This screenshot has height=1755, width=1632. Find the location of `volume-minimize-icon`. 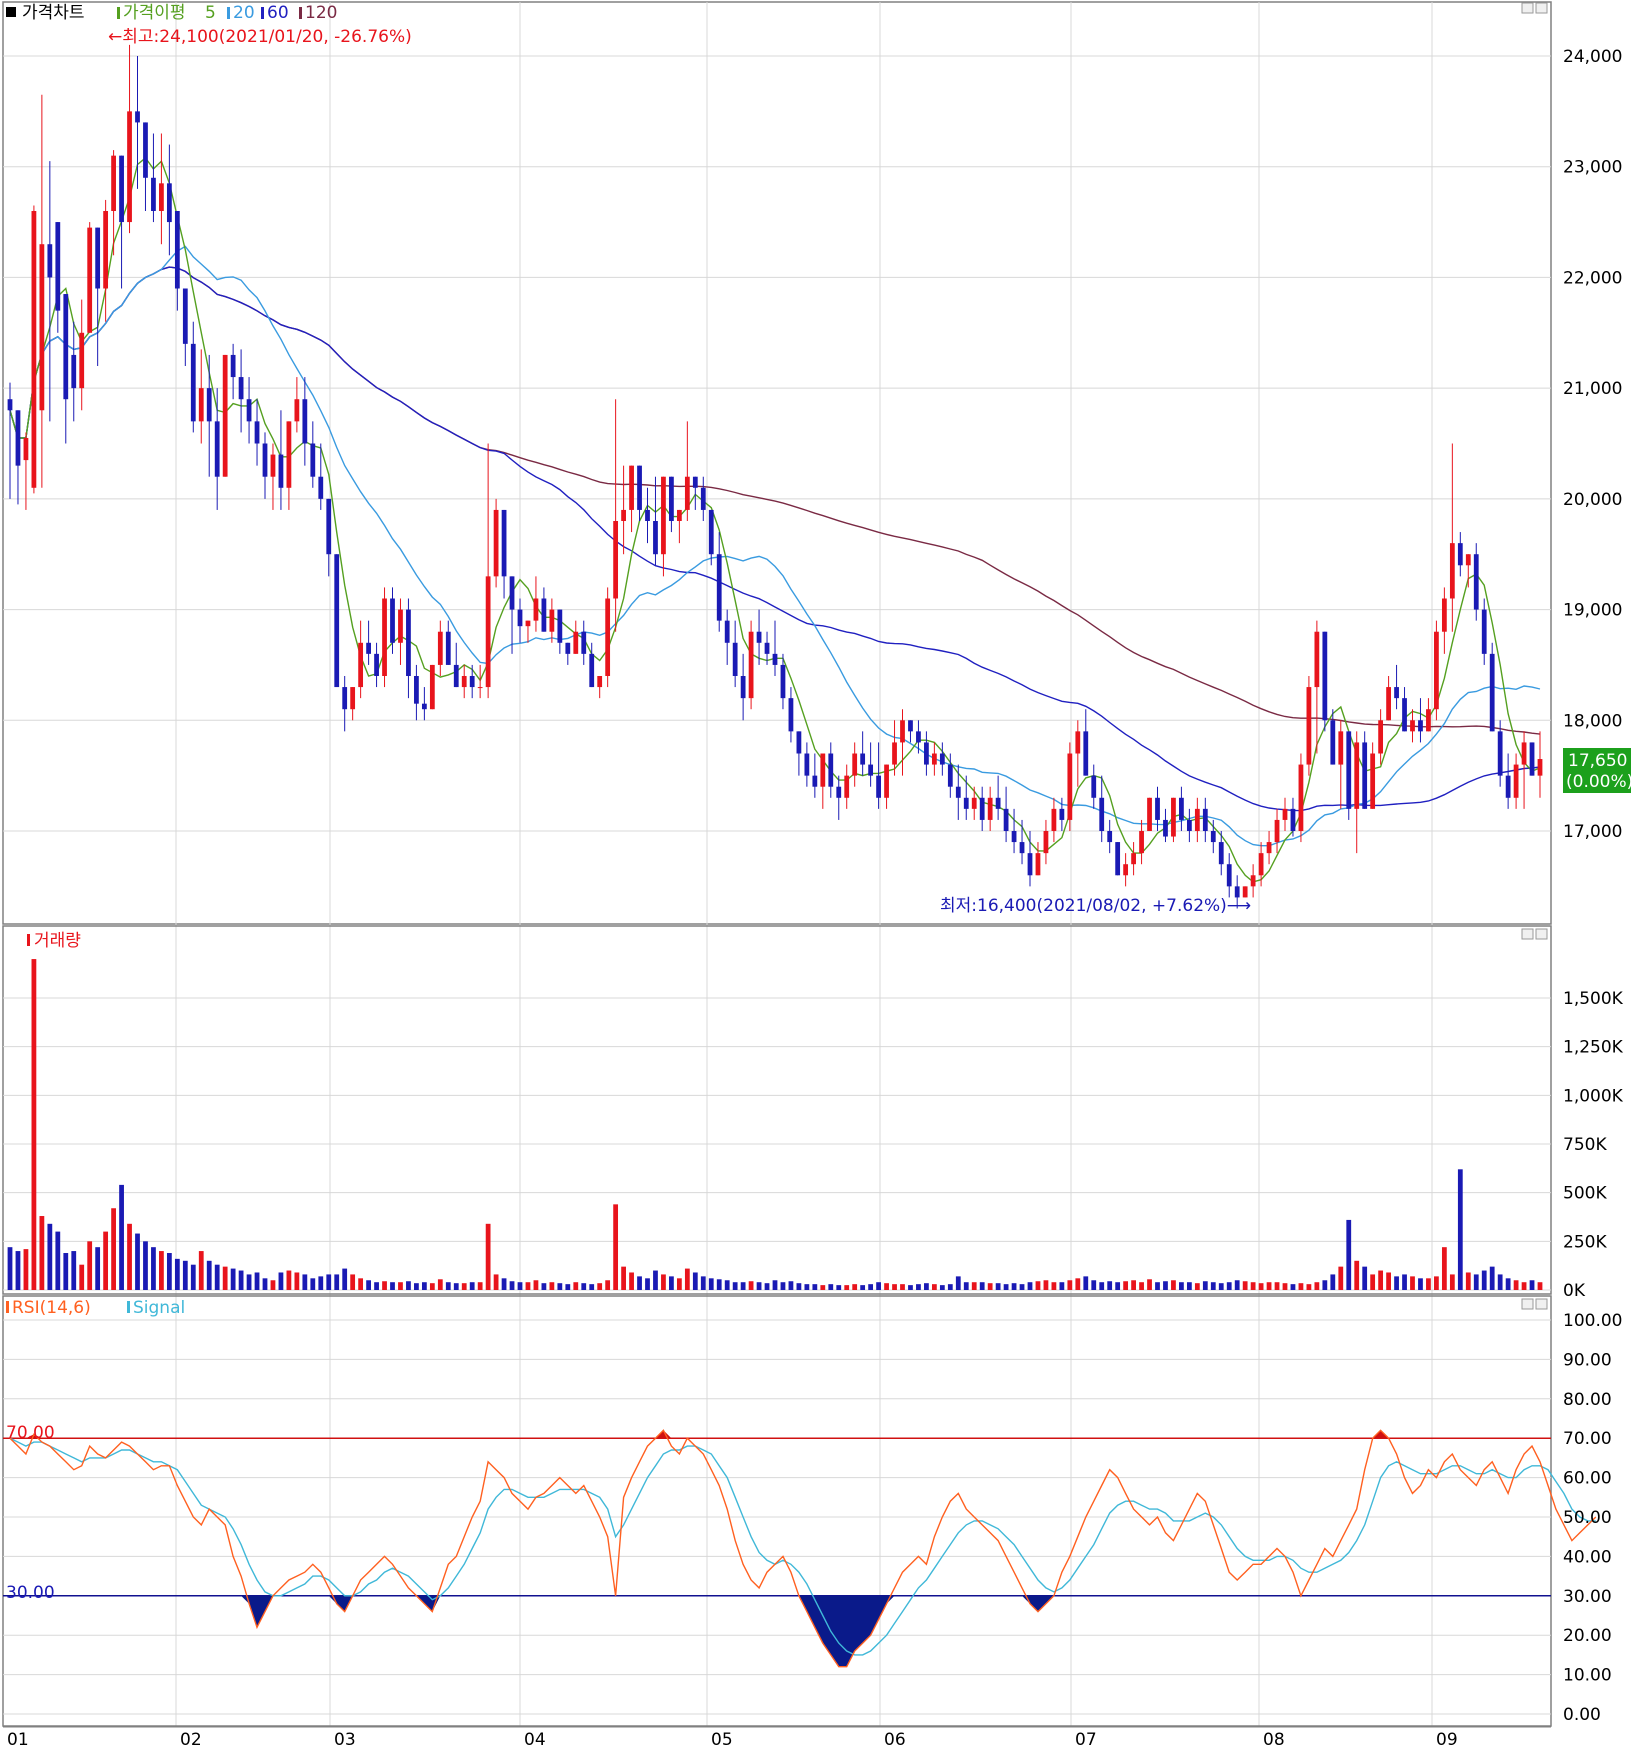

volume-minimize-icon is located at coordinates (1527, 934).